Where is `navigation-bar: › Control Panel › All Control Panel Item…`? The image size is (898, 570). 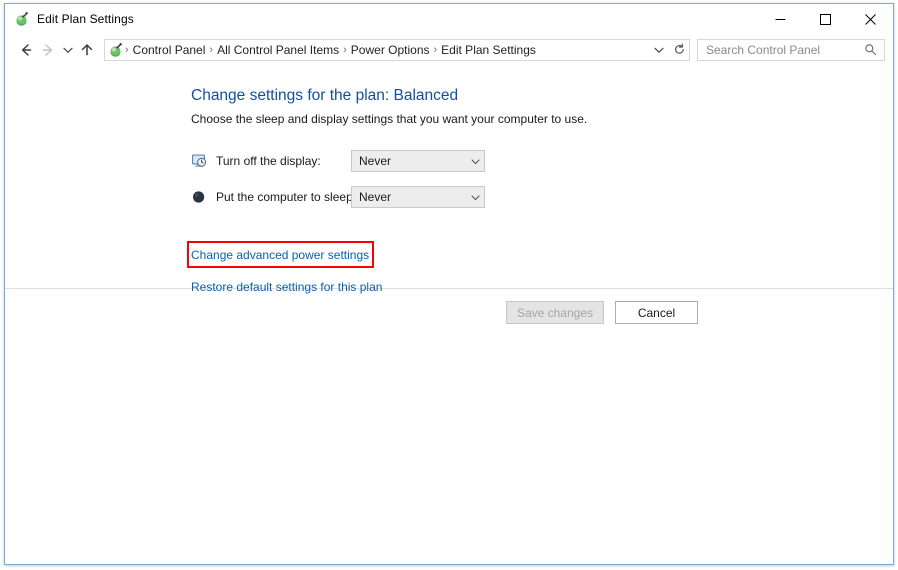
navigation-bar: › Control Panel › All Control Panel Item… is located at coordinates (449, 49).